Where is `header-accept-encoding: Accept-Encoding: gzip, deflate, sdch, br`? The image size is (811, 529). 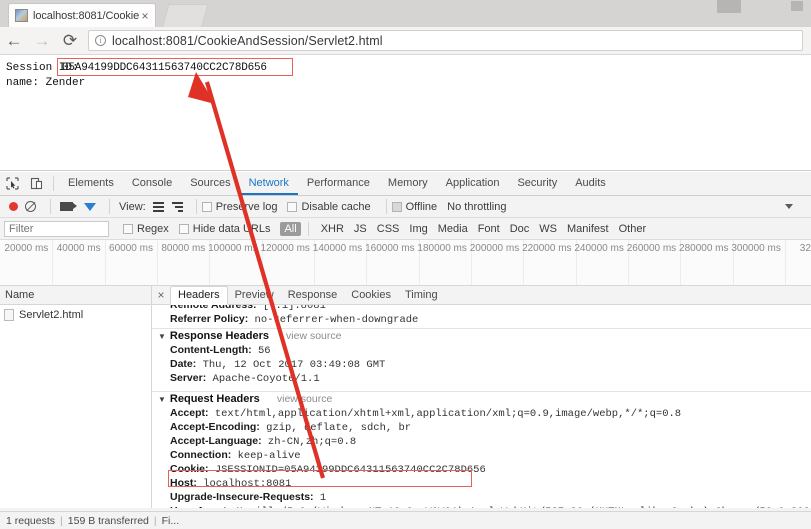
header-accept-encoding: Accept-Encoding: gzip, deflate, sdch, br is located at coordinates (484, 427).